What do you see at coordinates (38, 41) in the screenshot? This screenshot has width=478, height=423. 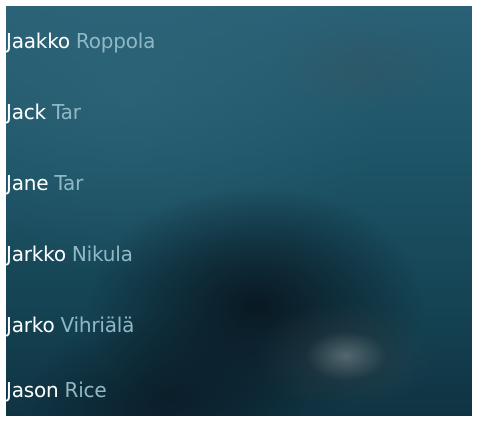 I see `contact-first-name: Jaakko` at bounding box center [38, 41].